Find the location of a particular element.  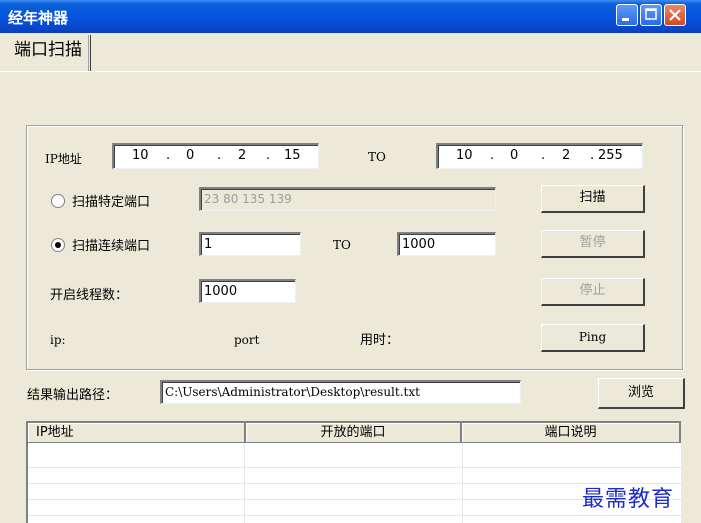

specific-ports-label: 扫描特定端口 is located at coordinates (111, 202).